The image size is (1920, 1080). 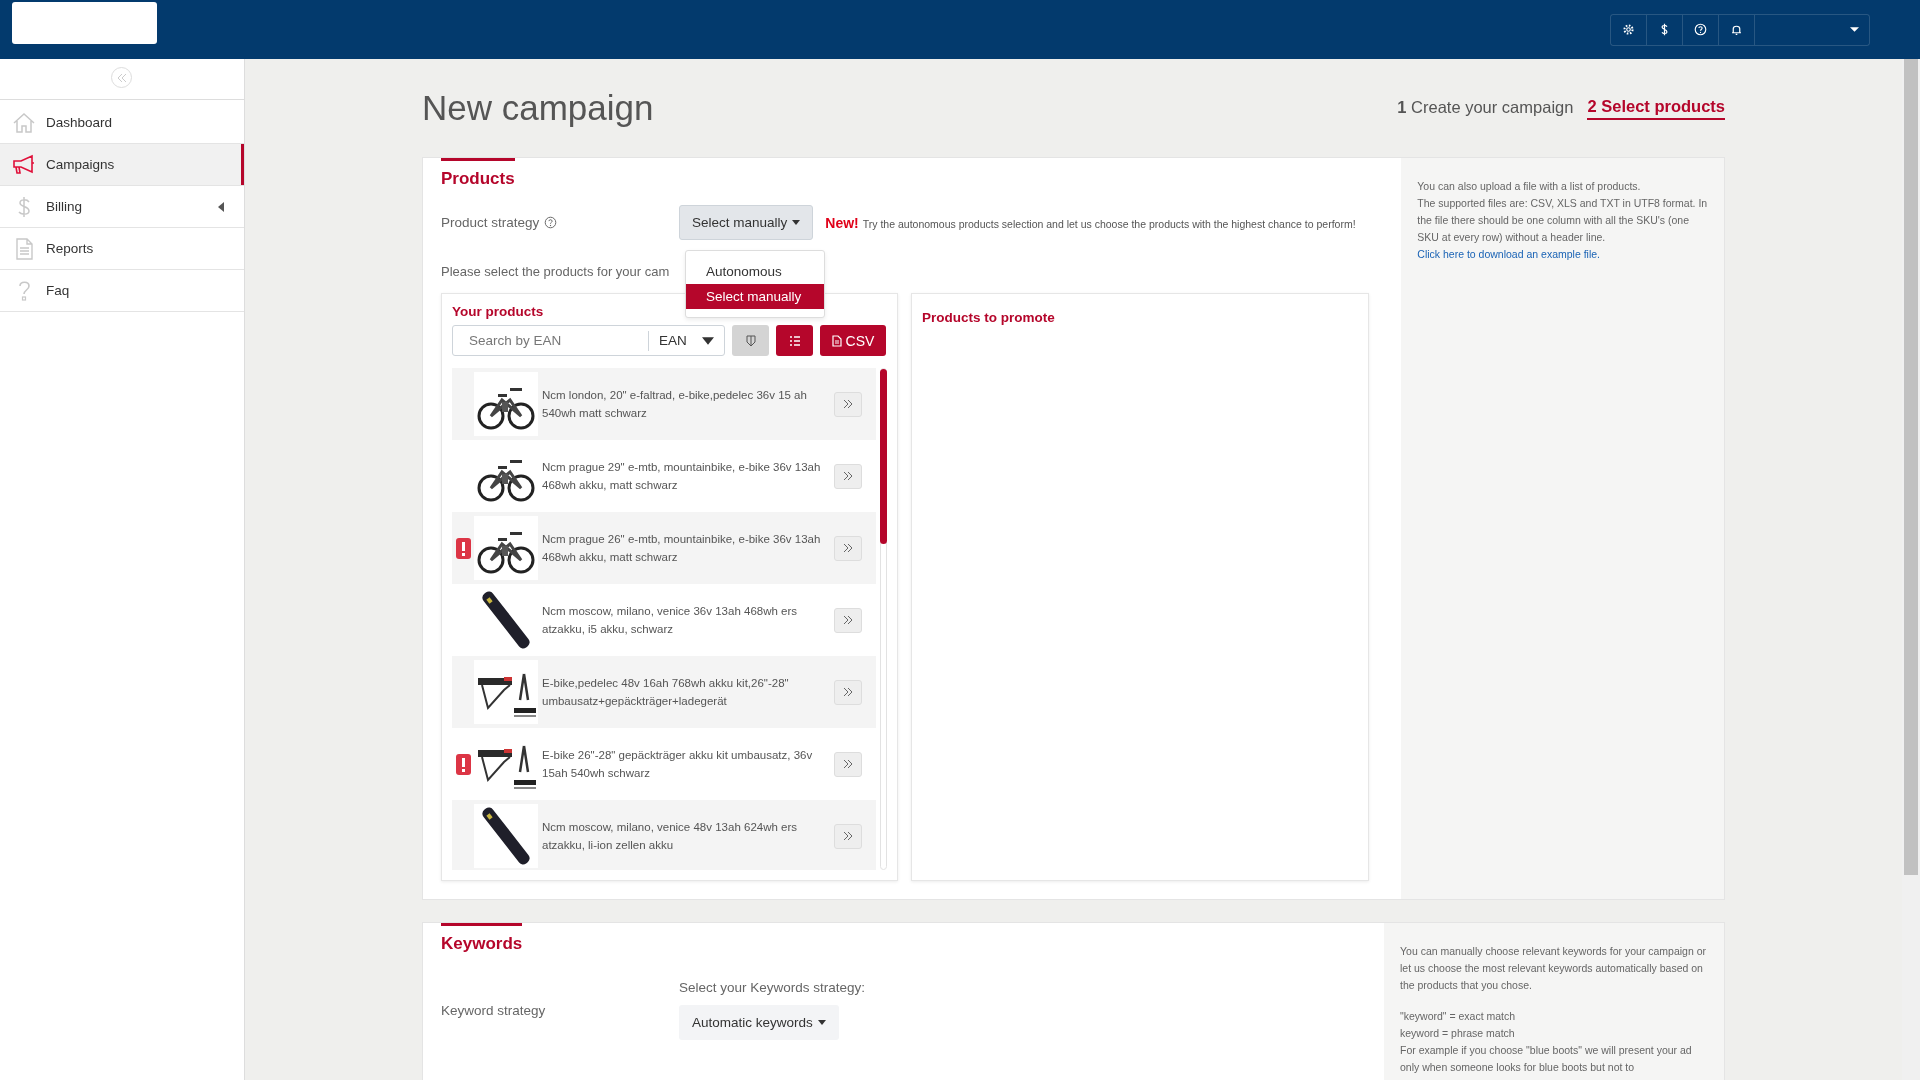 I want to click on product-name: E-bike,pedelec 48v 16ah 768wh akku kit,26"-28" umbausatz+gepäckträger+ladegerät, so click(x=665, y=692).